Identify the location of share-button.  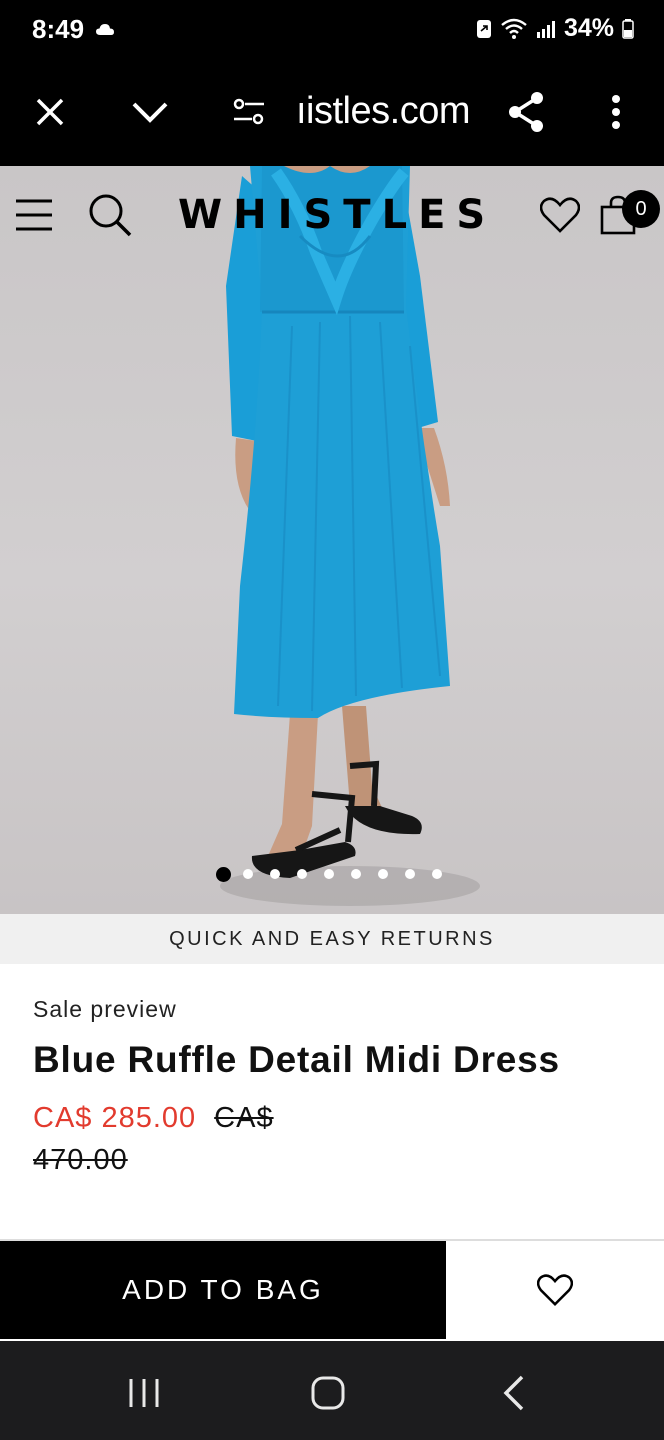
(526, 112).